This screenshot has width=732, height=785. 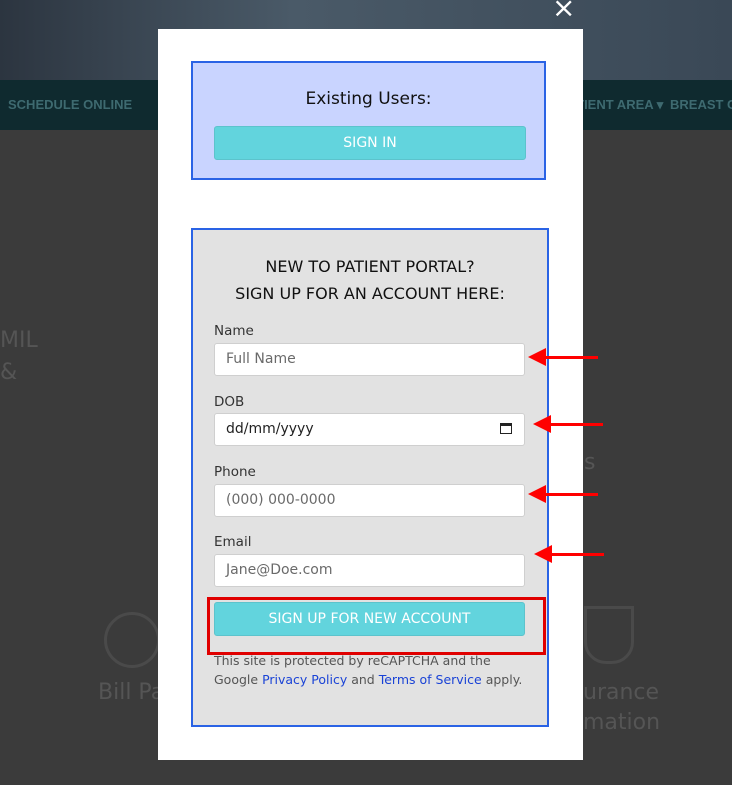 I want to click on bg-text-fragment: MIL, so click(x=19, y=340).